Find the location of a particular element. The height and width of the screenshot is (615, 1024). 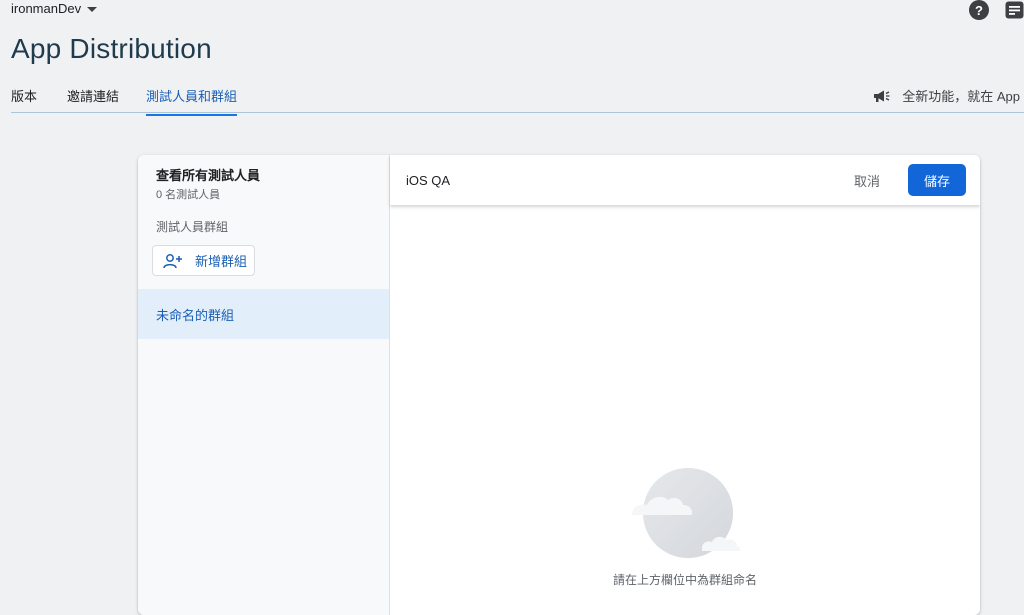

person-add-icon is located at coordinates (172, 260).